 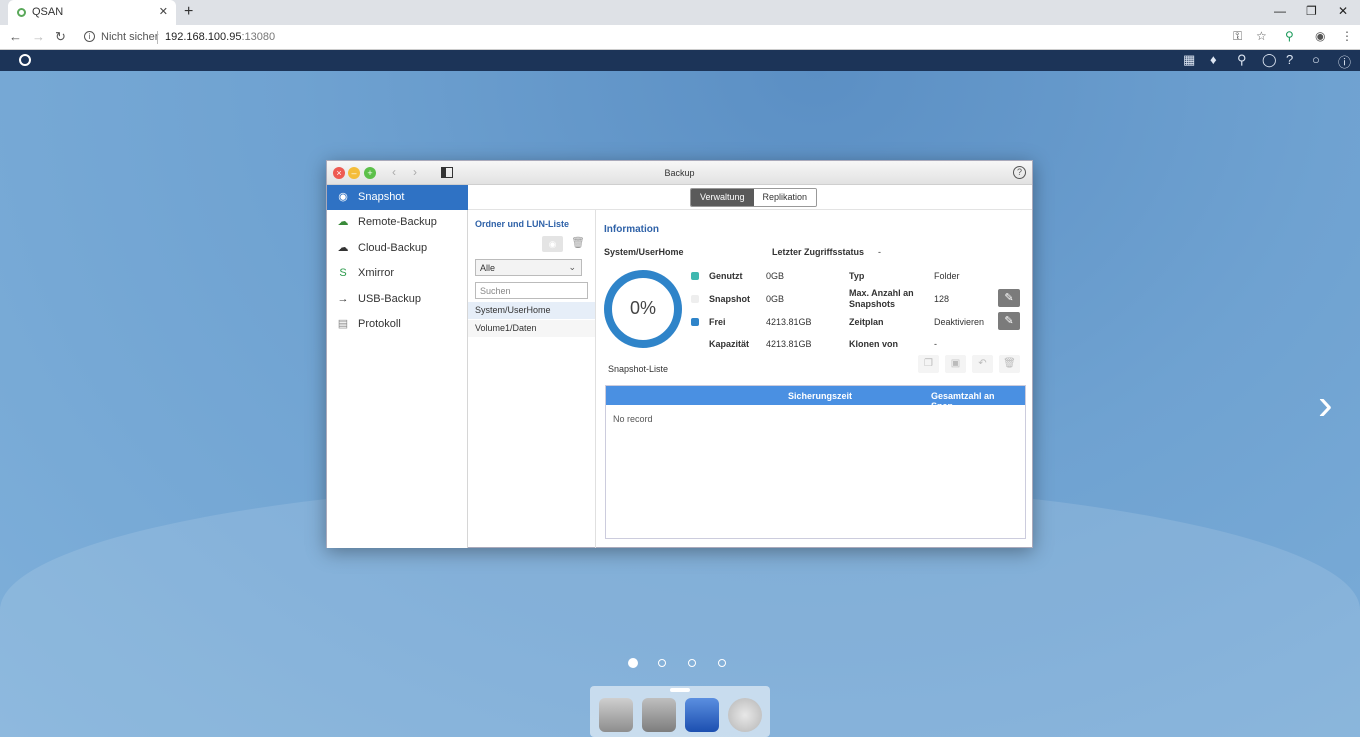 What do you see at coordinates (1289, 59) in the screenshot?
I see `help-icon: ?` at bounding box center [1289, 59].